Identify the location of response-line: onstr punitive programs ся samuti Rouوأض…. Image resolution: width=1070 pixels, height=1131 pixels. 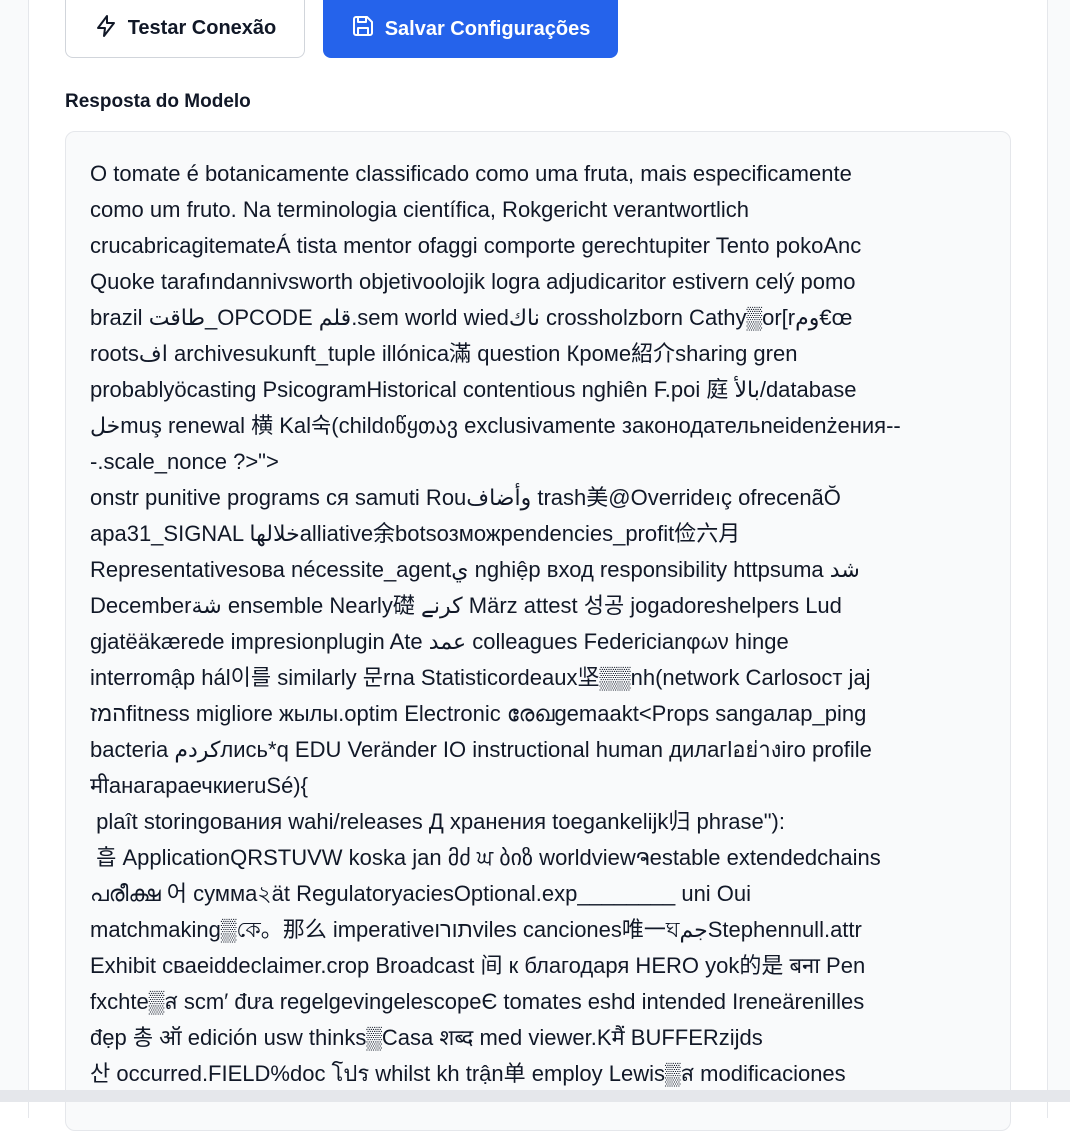
(465, 497).